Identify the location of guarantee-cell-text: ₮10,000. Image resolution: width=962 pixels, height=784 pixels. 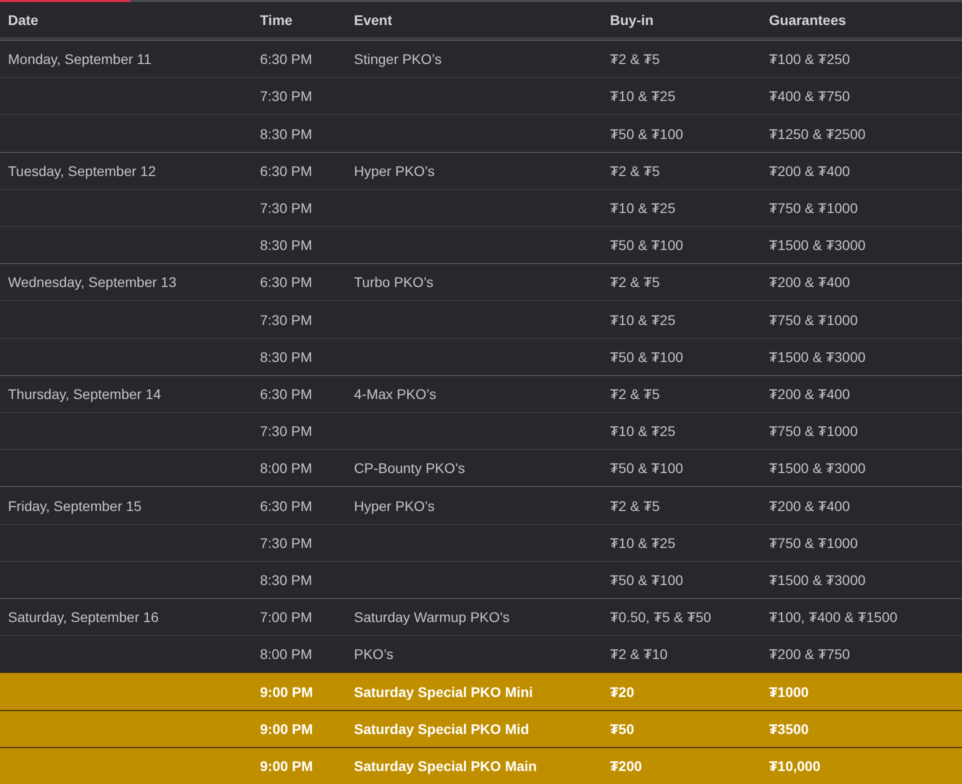
(795, 766).